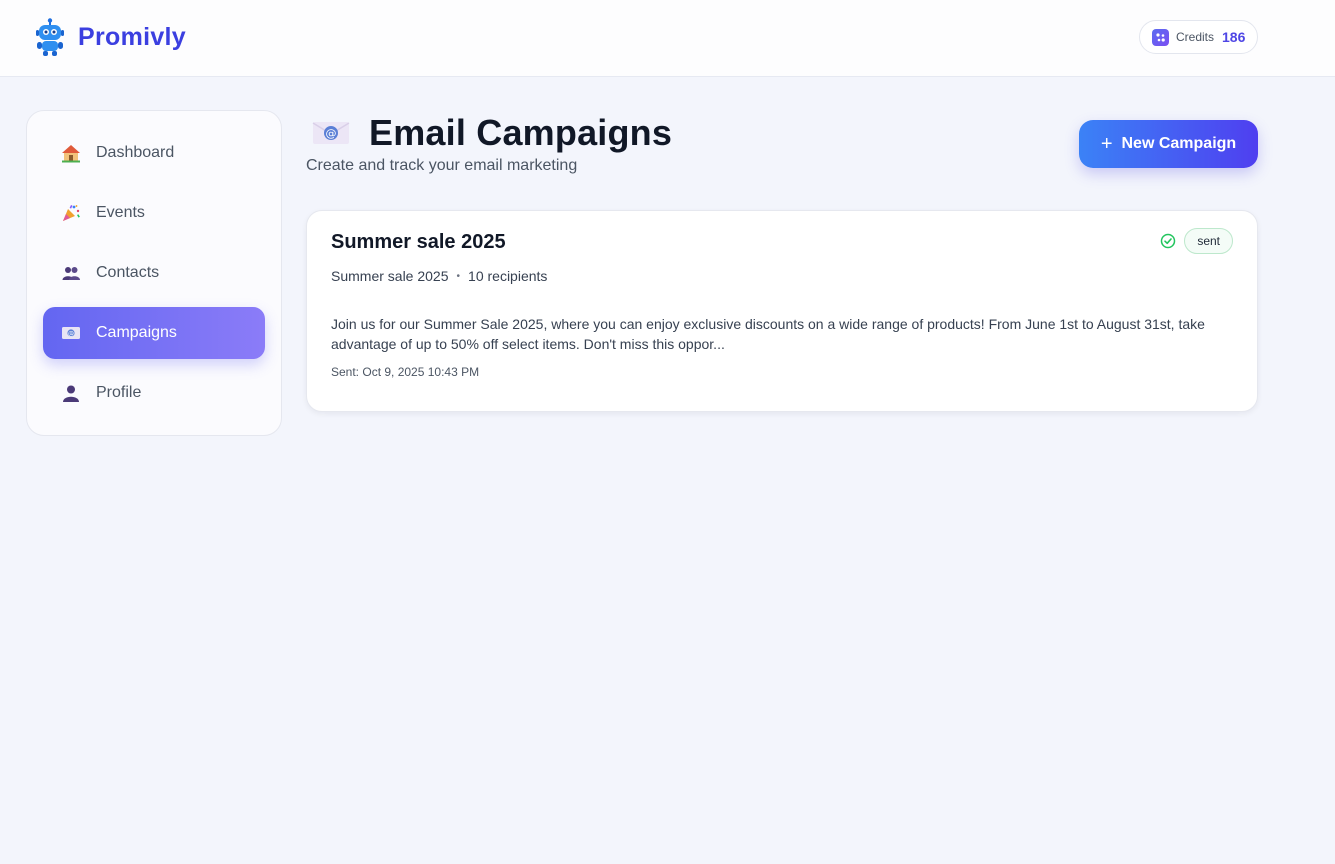  Describe the element at coordinates (154, 213) in the screenshot. I see `sidebar-item-events: Events` at that location.